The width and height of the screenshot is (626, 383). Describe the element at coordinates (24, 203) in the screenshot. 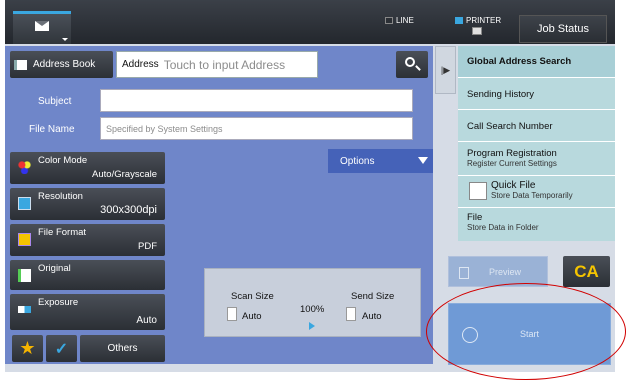

I see `resolution-icon` at that location.